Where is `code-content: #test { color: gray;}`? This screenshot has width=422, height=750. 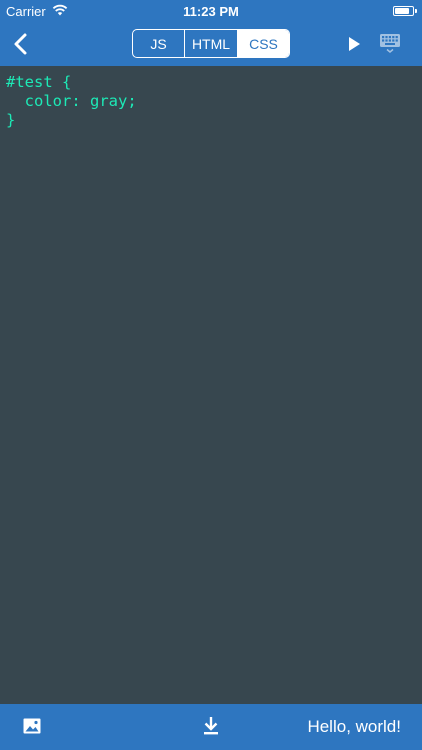
code-content: #test { color: gray;} is located at coordinates (71, 101).